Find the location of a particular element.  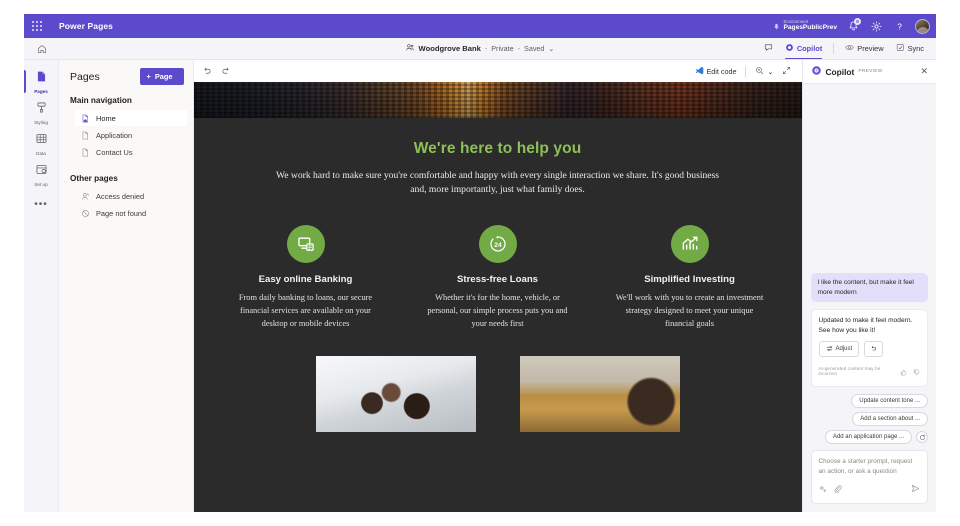

add-page-button: + Page is located at coordinates (161, 76).